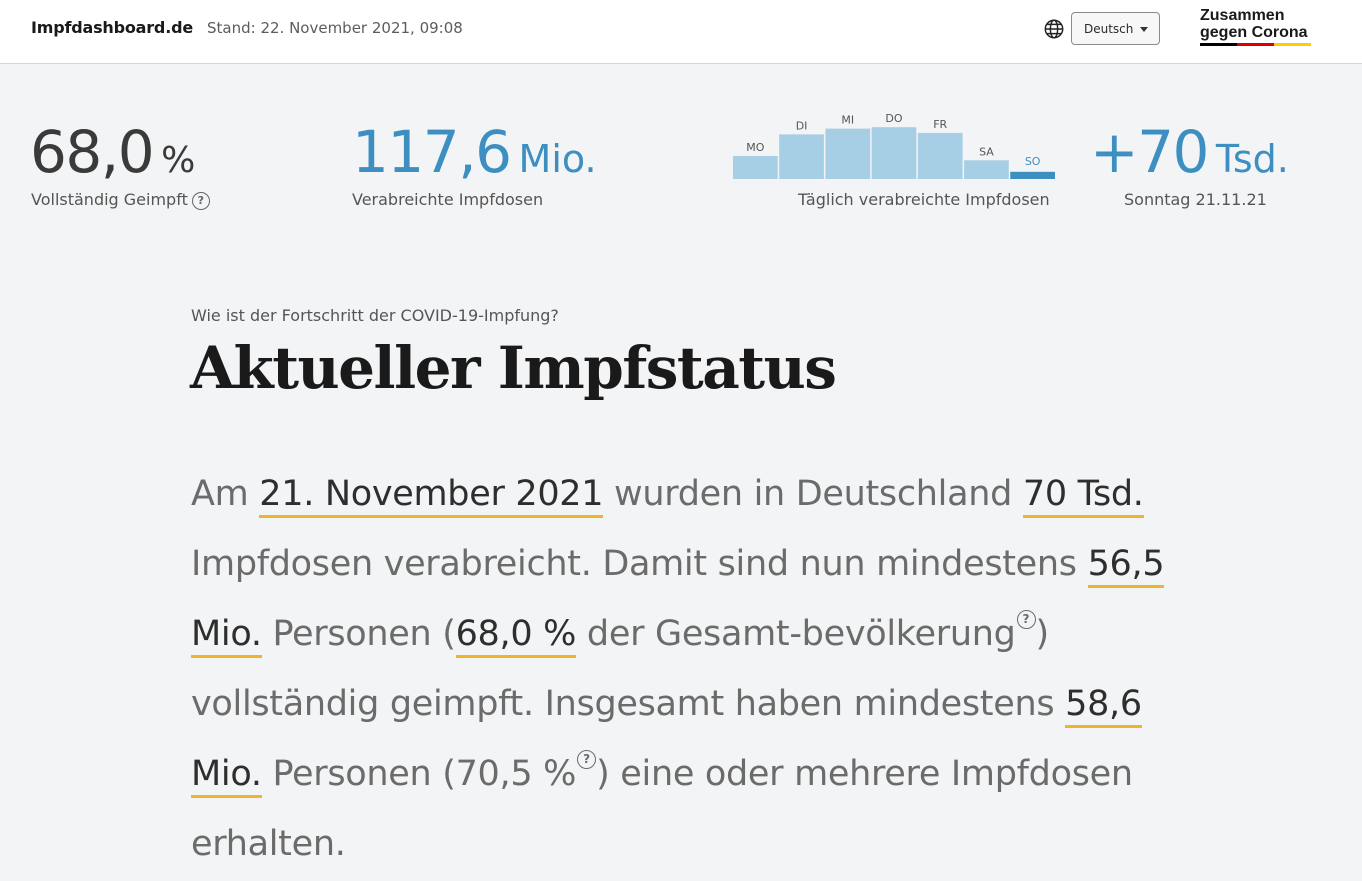 The image size is (1362, 881). I want to click on doses-stat: 117,6 Mio., so click(474, 152).